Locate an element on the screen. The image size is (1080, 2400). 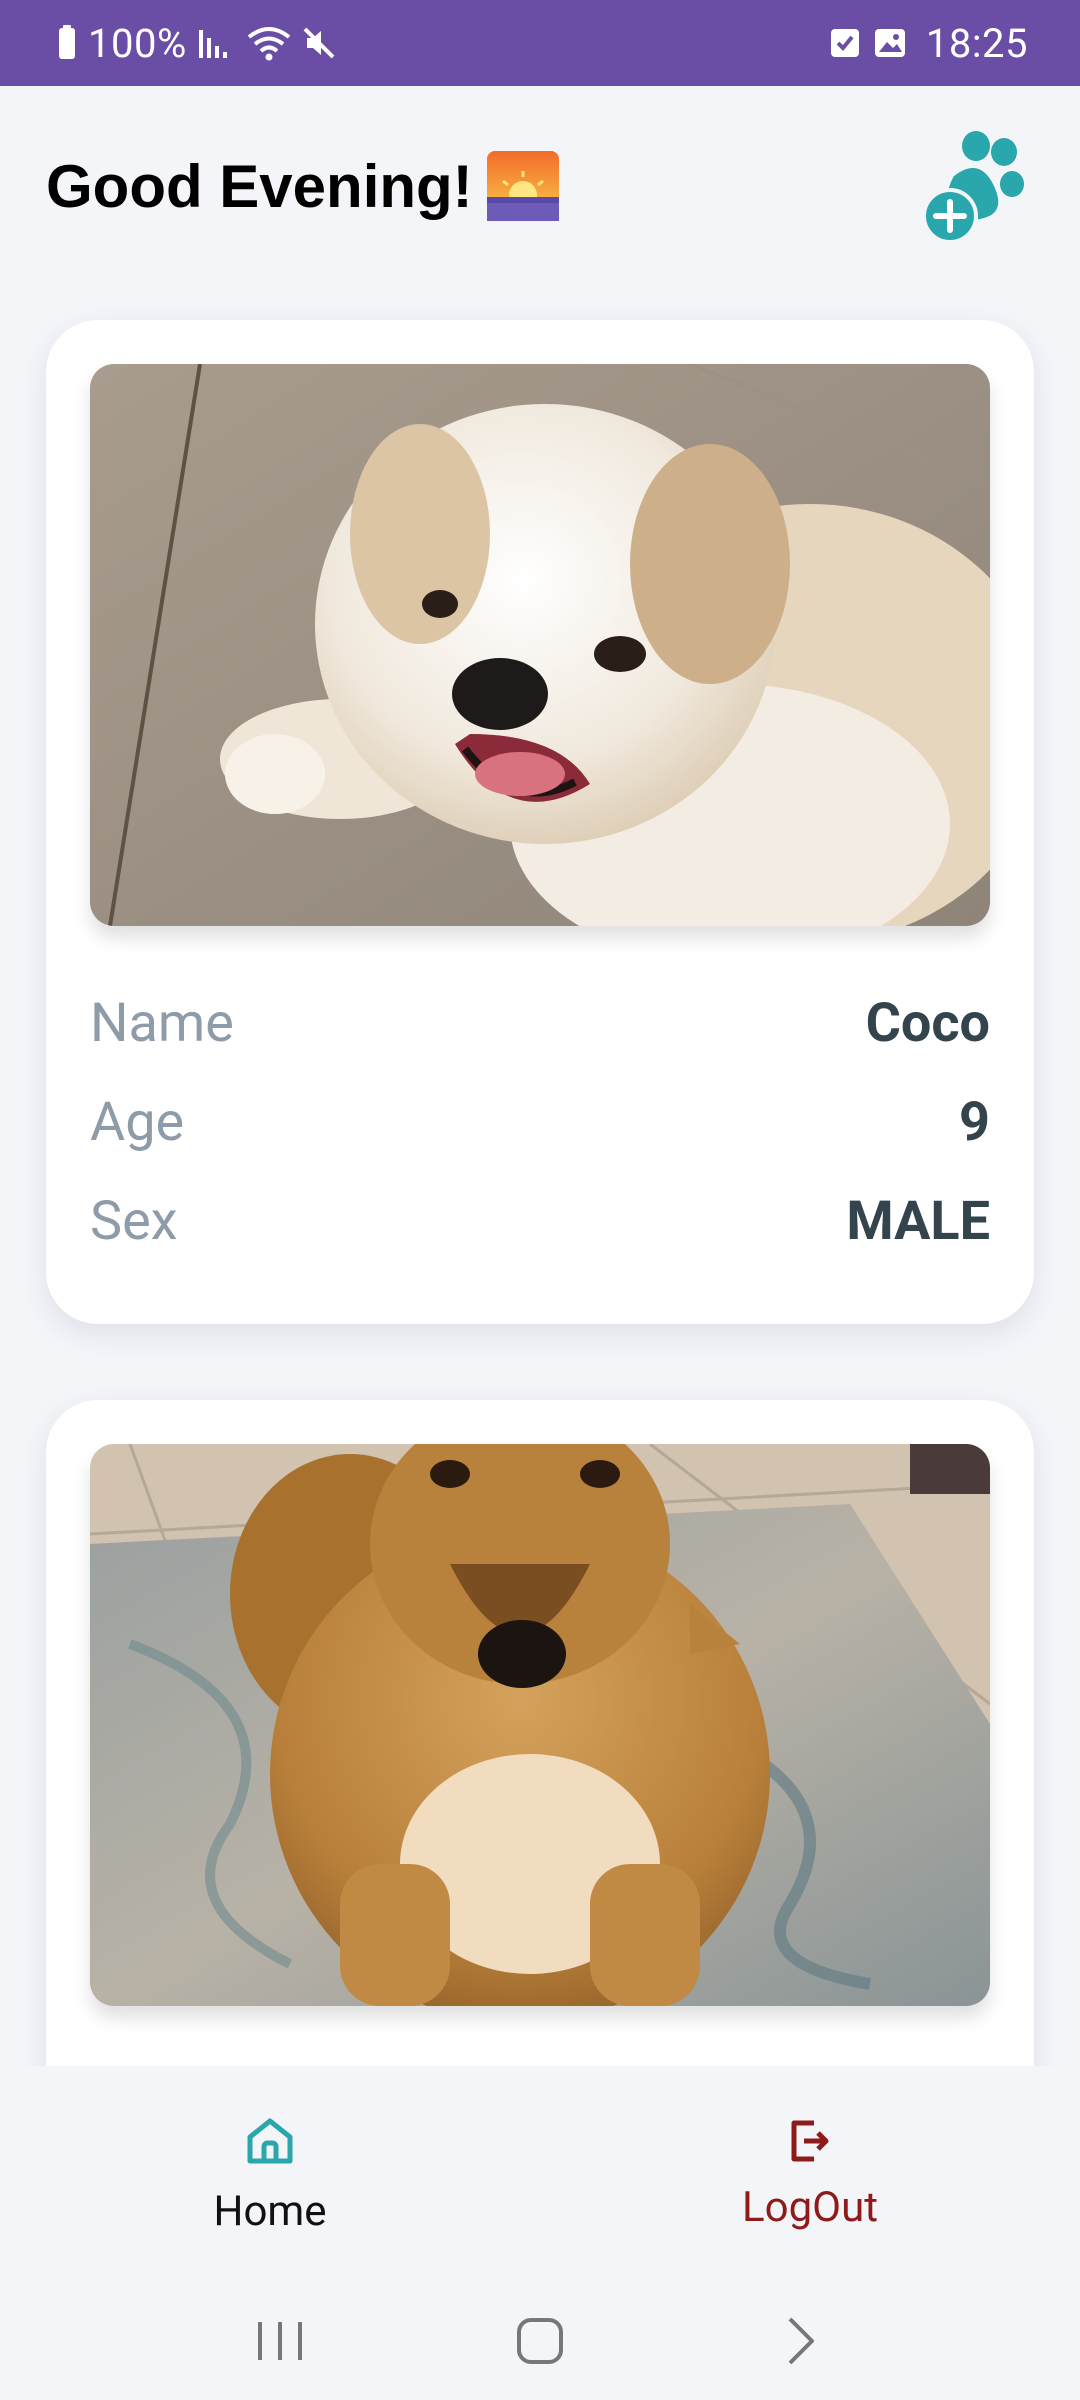
clock: 18:25 is located at coordinates (976, 43).